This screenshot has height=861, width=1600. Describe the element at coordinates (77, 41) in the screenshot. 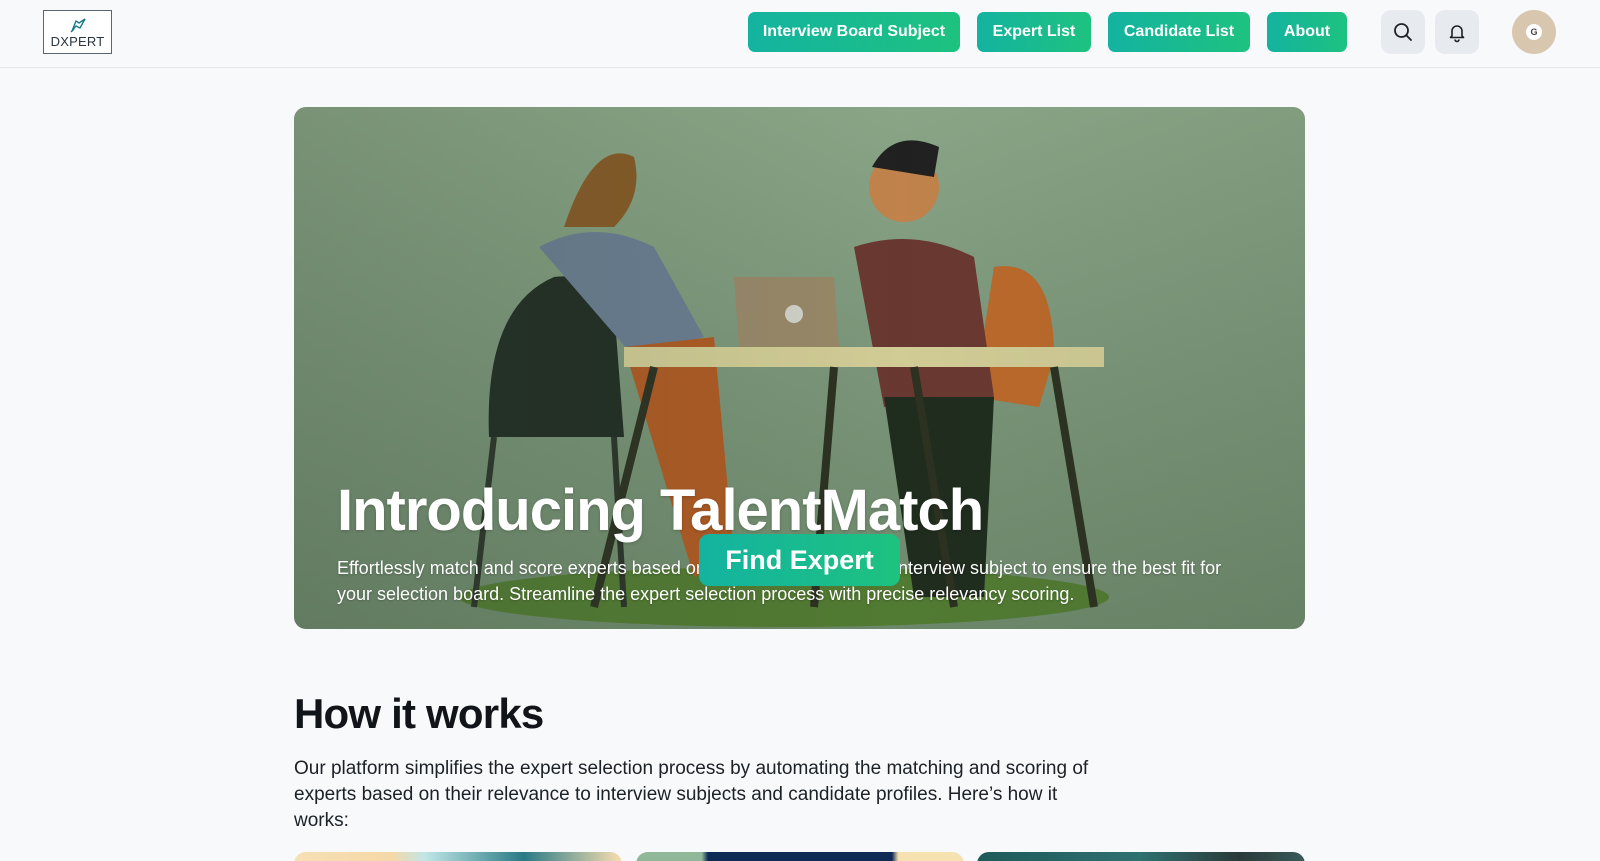

I see `logo-text: DXPERT` at that location.